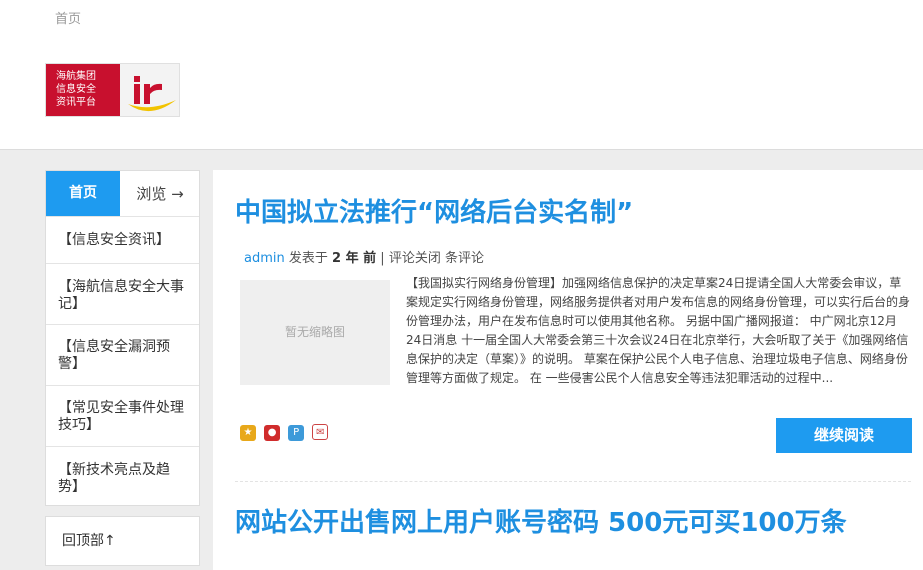 The image size is (923, 570). I want to click on post-divider, so click(573, 481).